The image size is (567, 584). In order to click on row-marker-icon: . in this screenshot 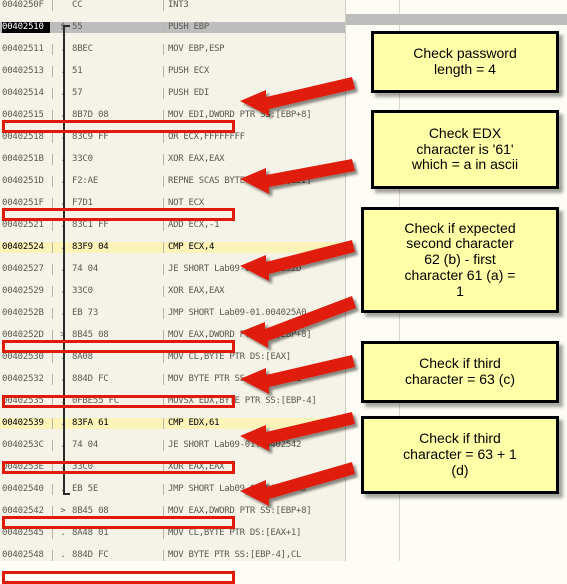, I will do `click(63, 555)`.